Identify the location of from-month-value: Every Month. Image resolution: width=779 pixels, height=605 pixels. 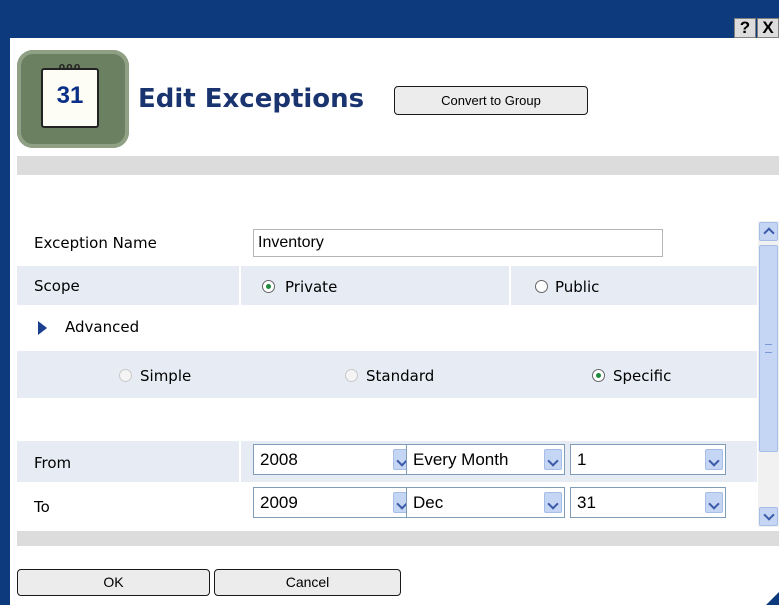
(461, 459).